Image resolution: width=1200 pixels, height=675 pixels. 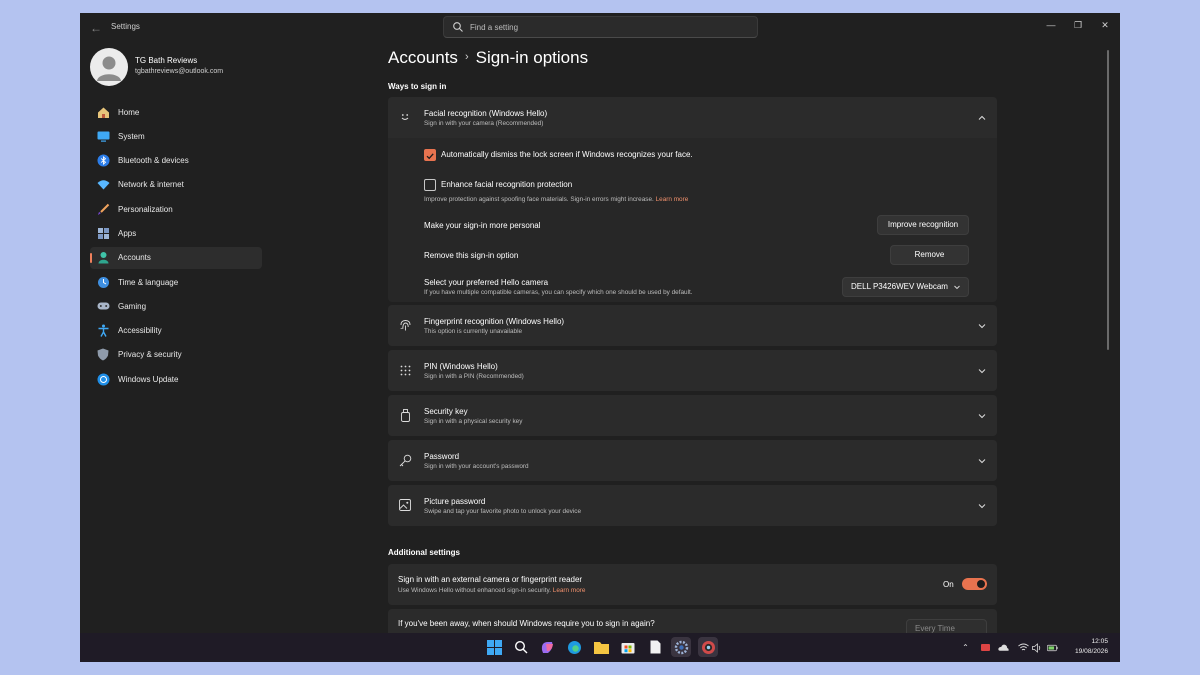 I want to click on onedrive-icon, so click(x=1003, y=647).